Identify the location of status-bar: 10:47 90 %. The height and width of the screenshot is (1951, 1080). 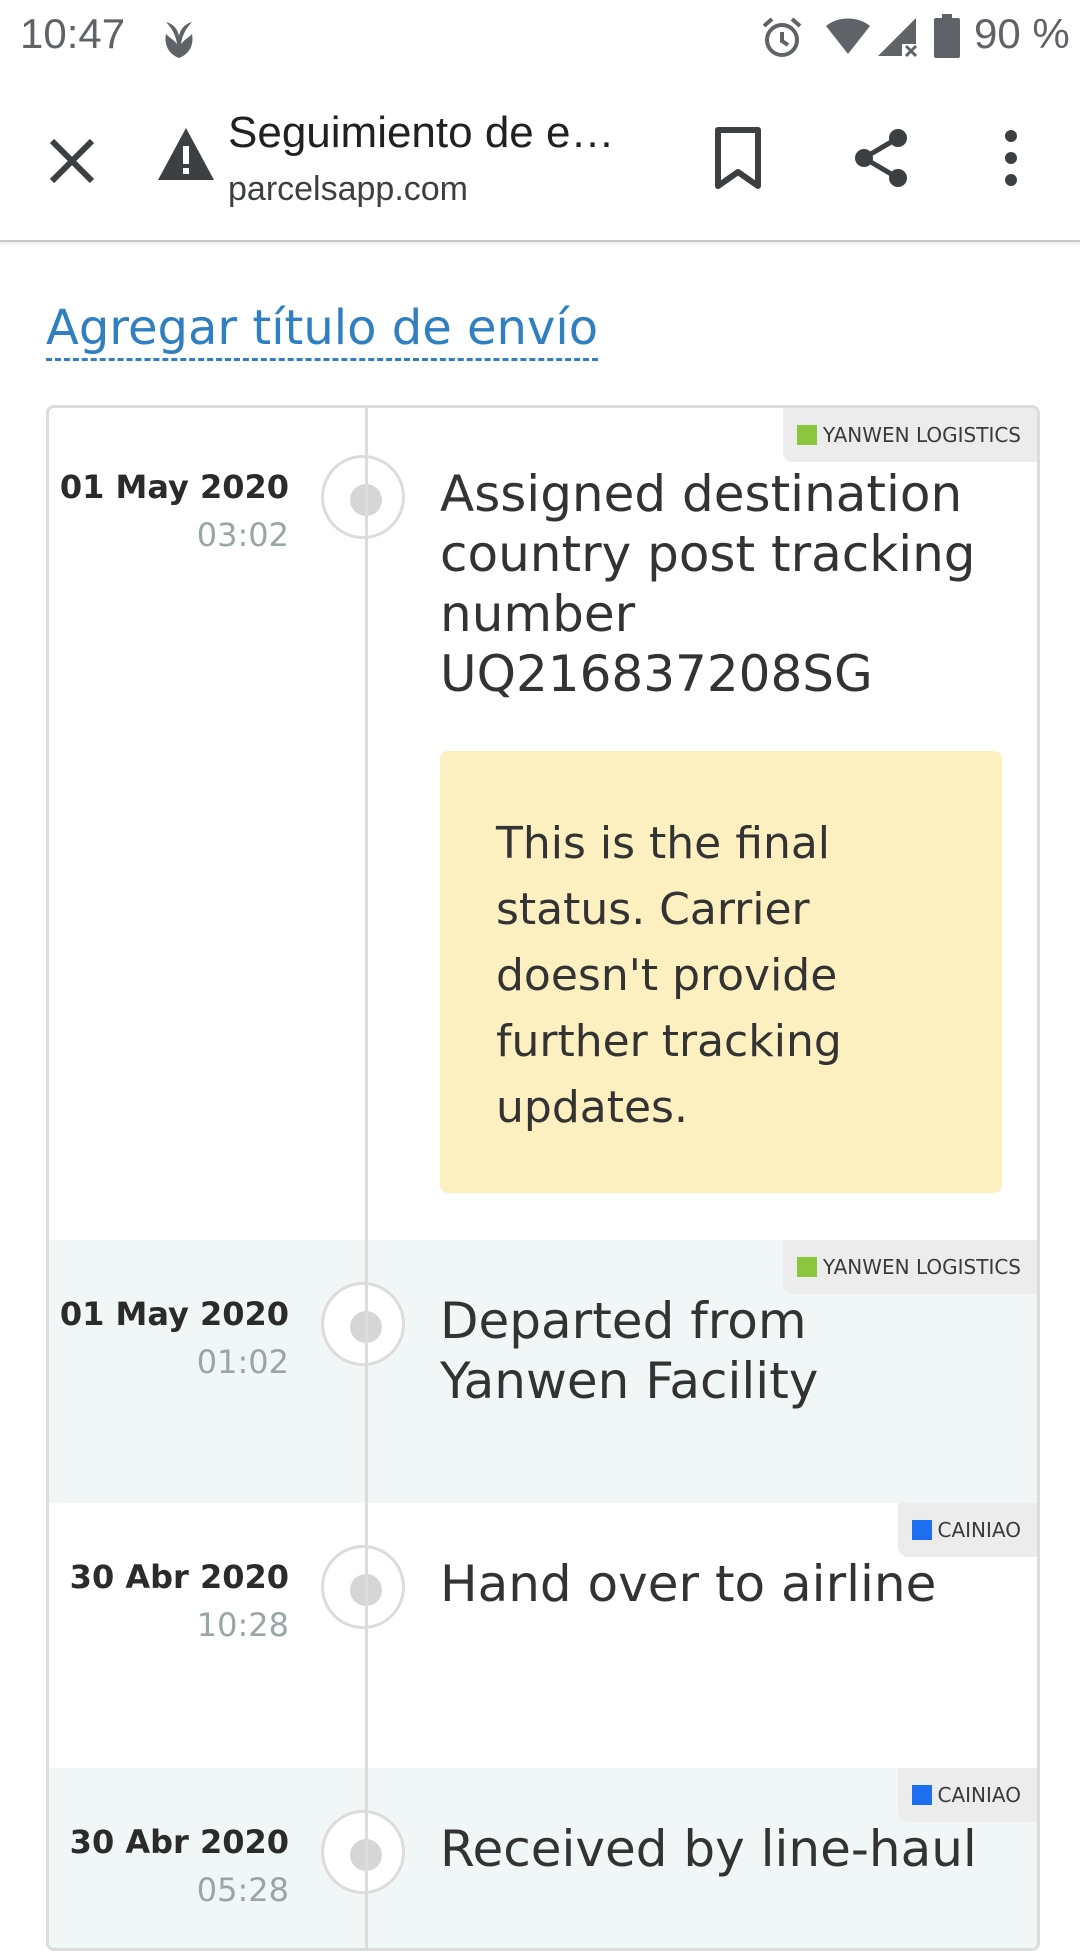
(540, 37).